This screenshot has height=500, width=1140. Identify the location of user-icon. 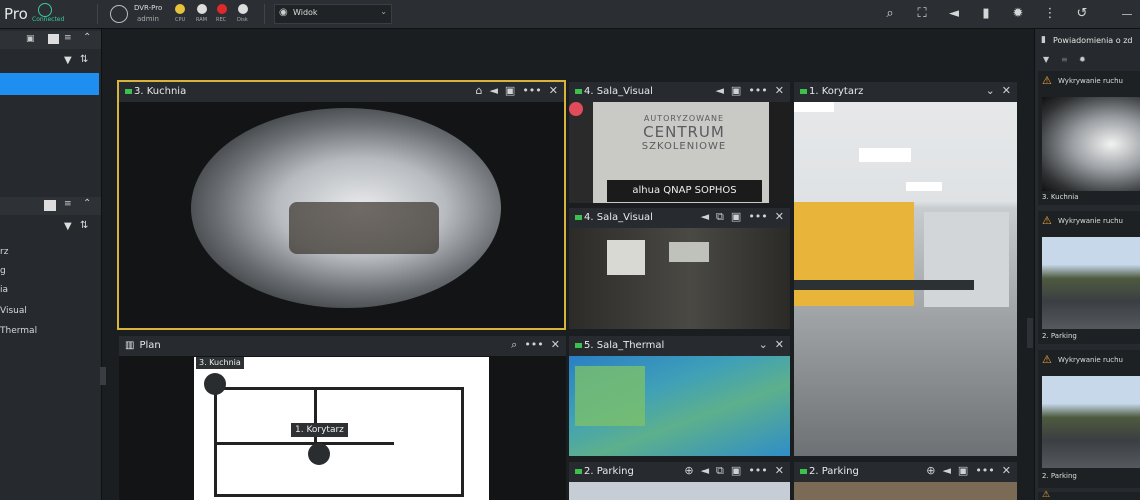
(119, 14).